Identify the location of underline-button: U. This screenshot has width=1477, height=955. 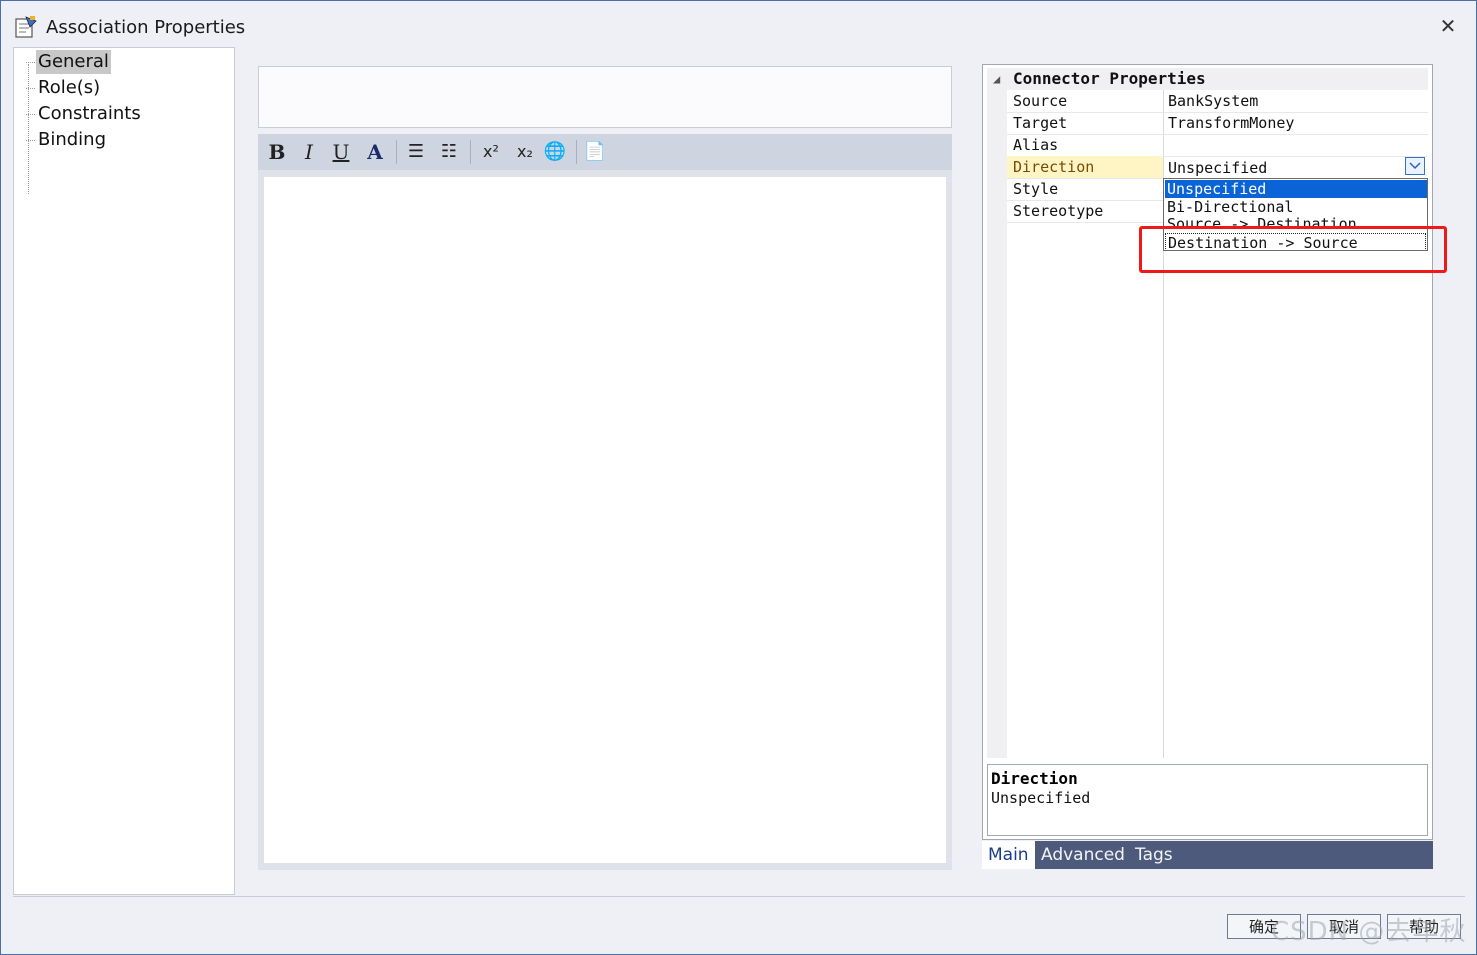
(341, 152).